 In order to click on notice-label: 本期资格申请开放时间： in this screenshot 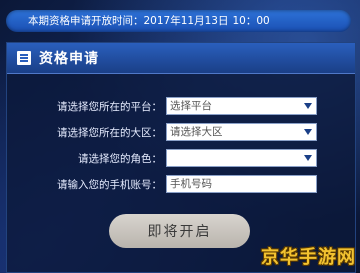, I will do `click(86, 21)`.